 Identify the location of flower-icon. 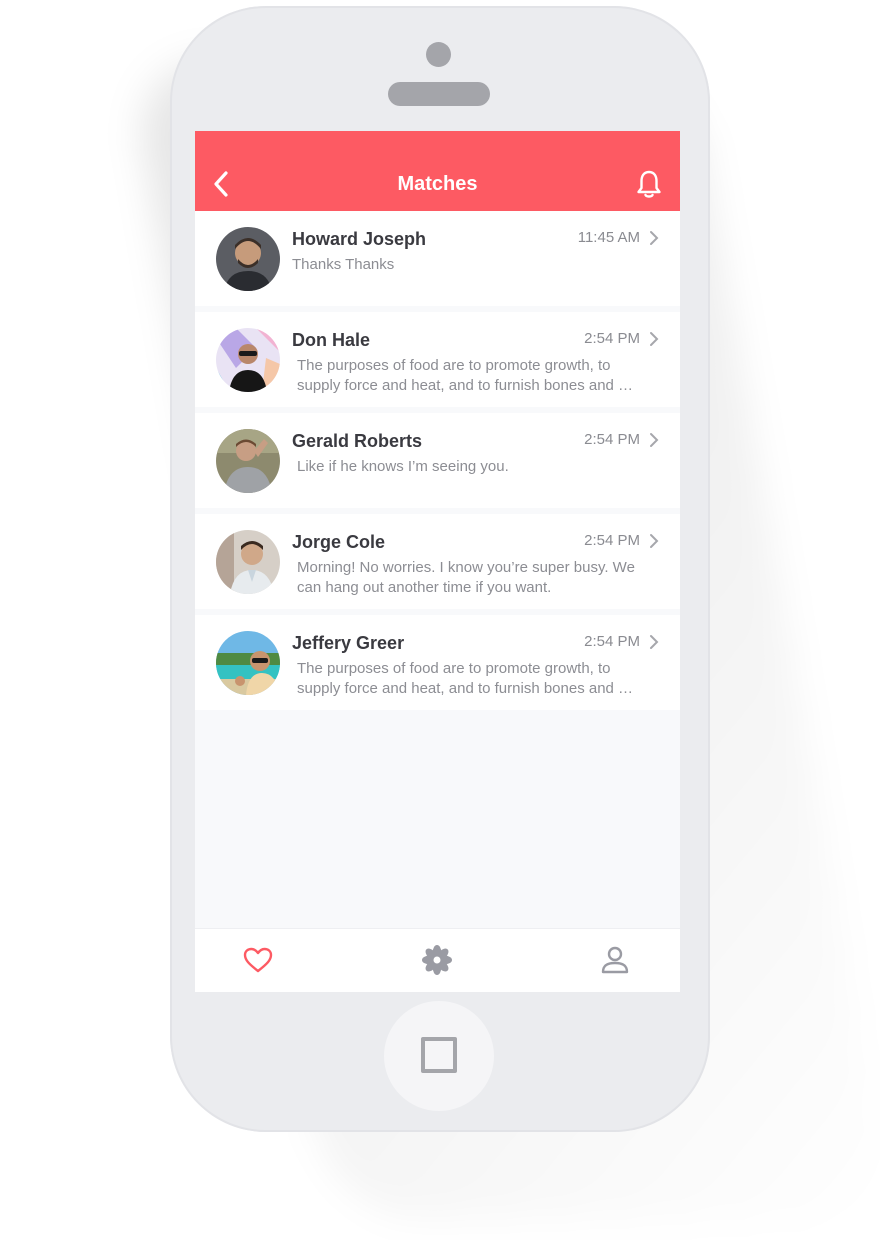
(437, 960).